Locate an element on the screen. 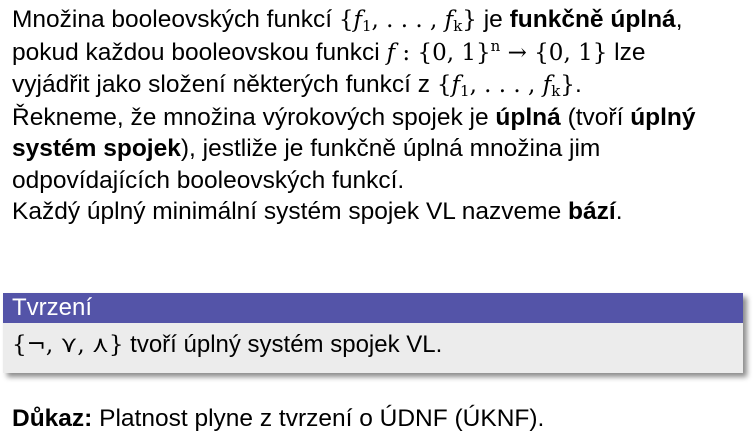 Image resolution: width=755 pixels, height=443 pixels. term-complete-system-part1: úplný is located at coordinates (663, 117).